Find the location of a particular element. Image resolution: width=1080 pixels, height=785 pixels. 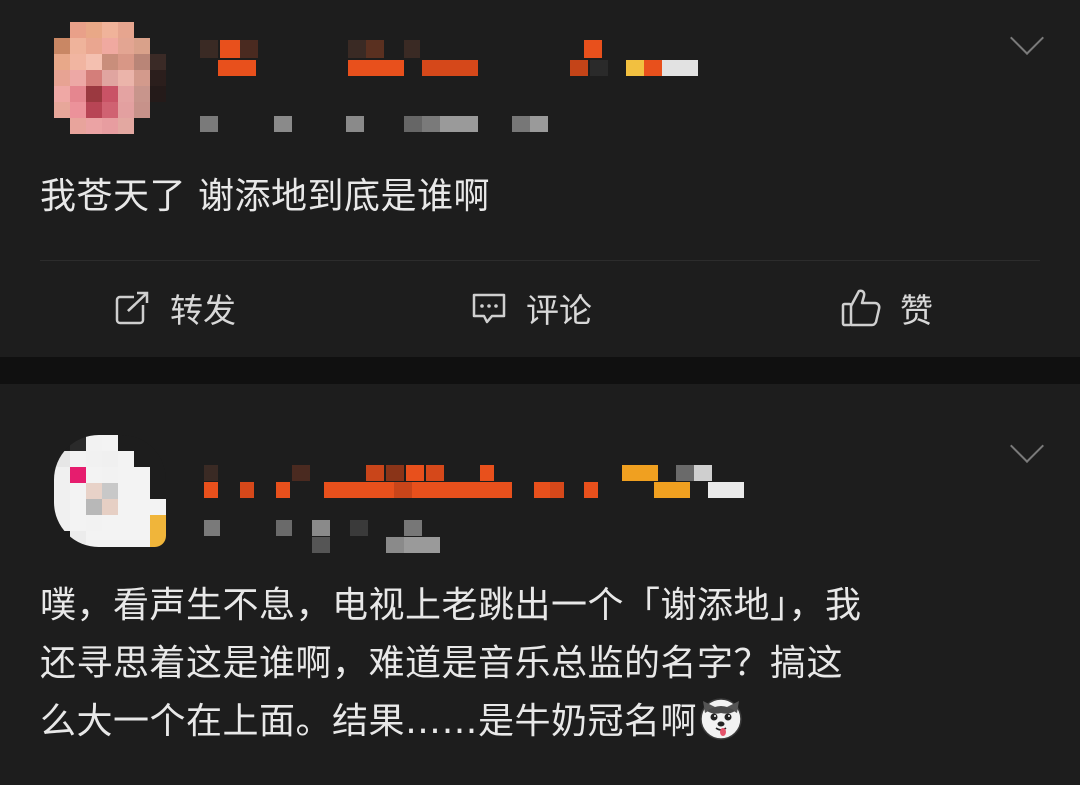

post-content: 我苍天了 谢添地到底是谁啊 is located at coordinates (265, 196).